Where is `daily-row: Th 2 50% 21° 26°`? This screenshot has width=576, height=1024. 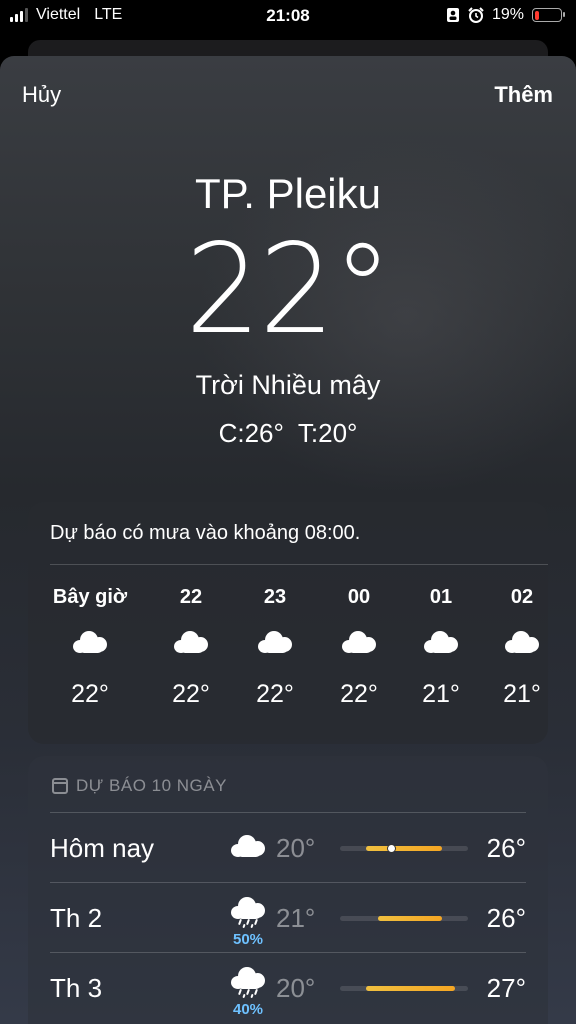 daily-row: Th 2 50% 21° 26° is located at coordinates (288, 917).